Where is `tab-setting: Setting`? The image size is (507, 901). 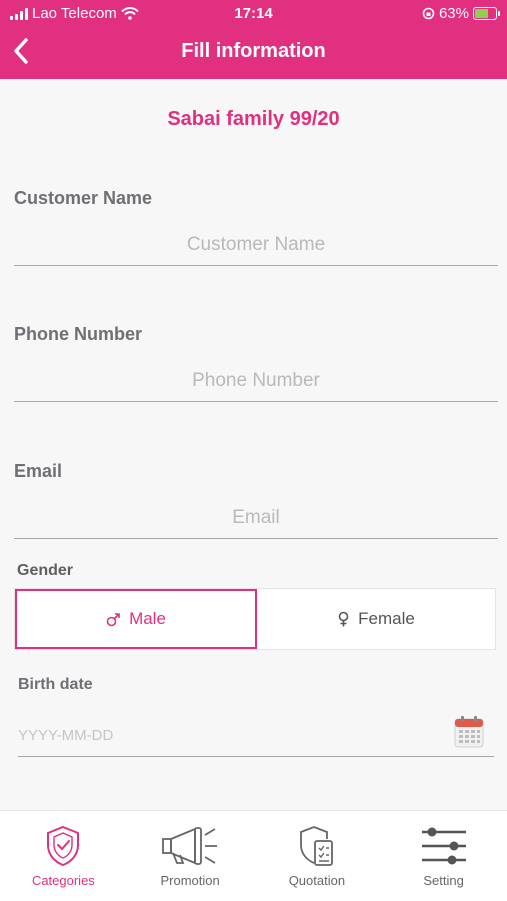 tab-setting: Setting is located at coordinates (443, 856).